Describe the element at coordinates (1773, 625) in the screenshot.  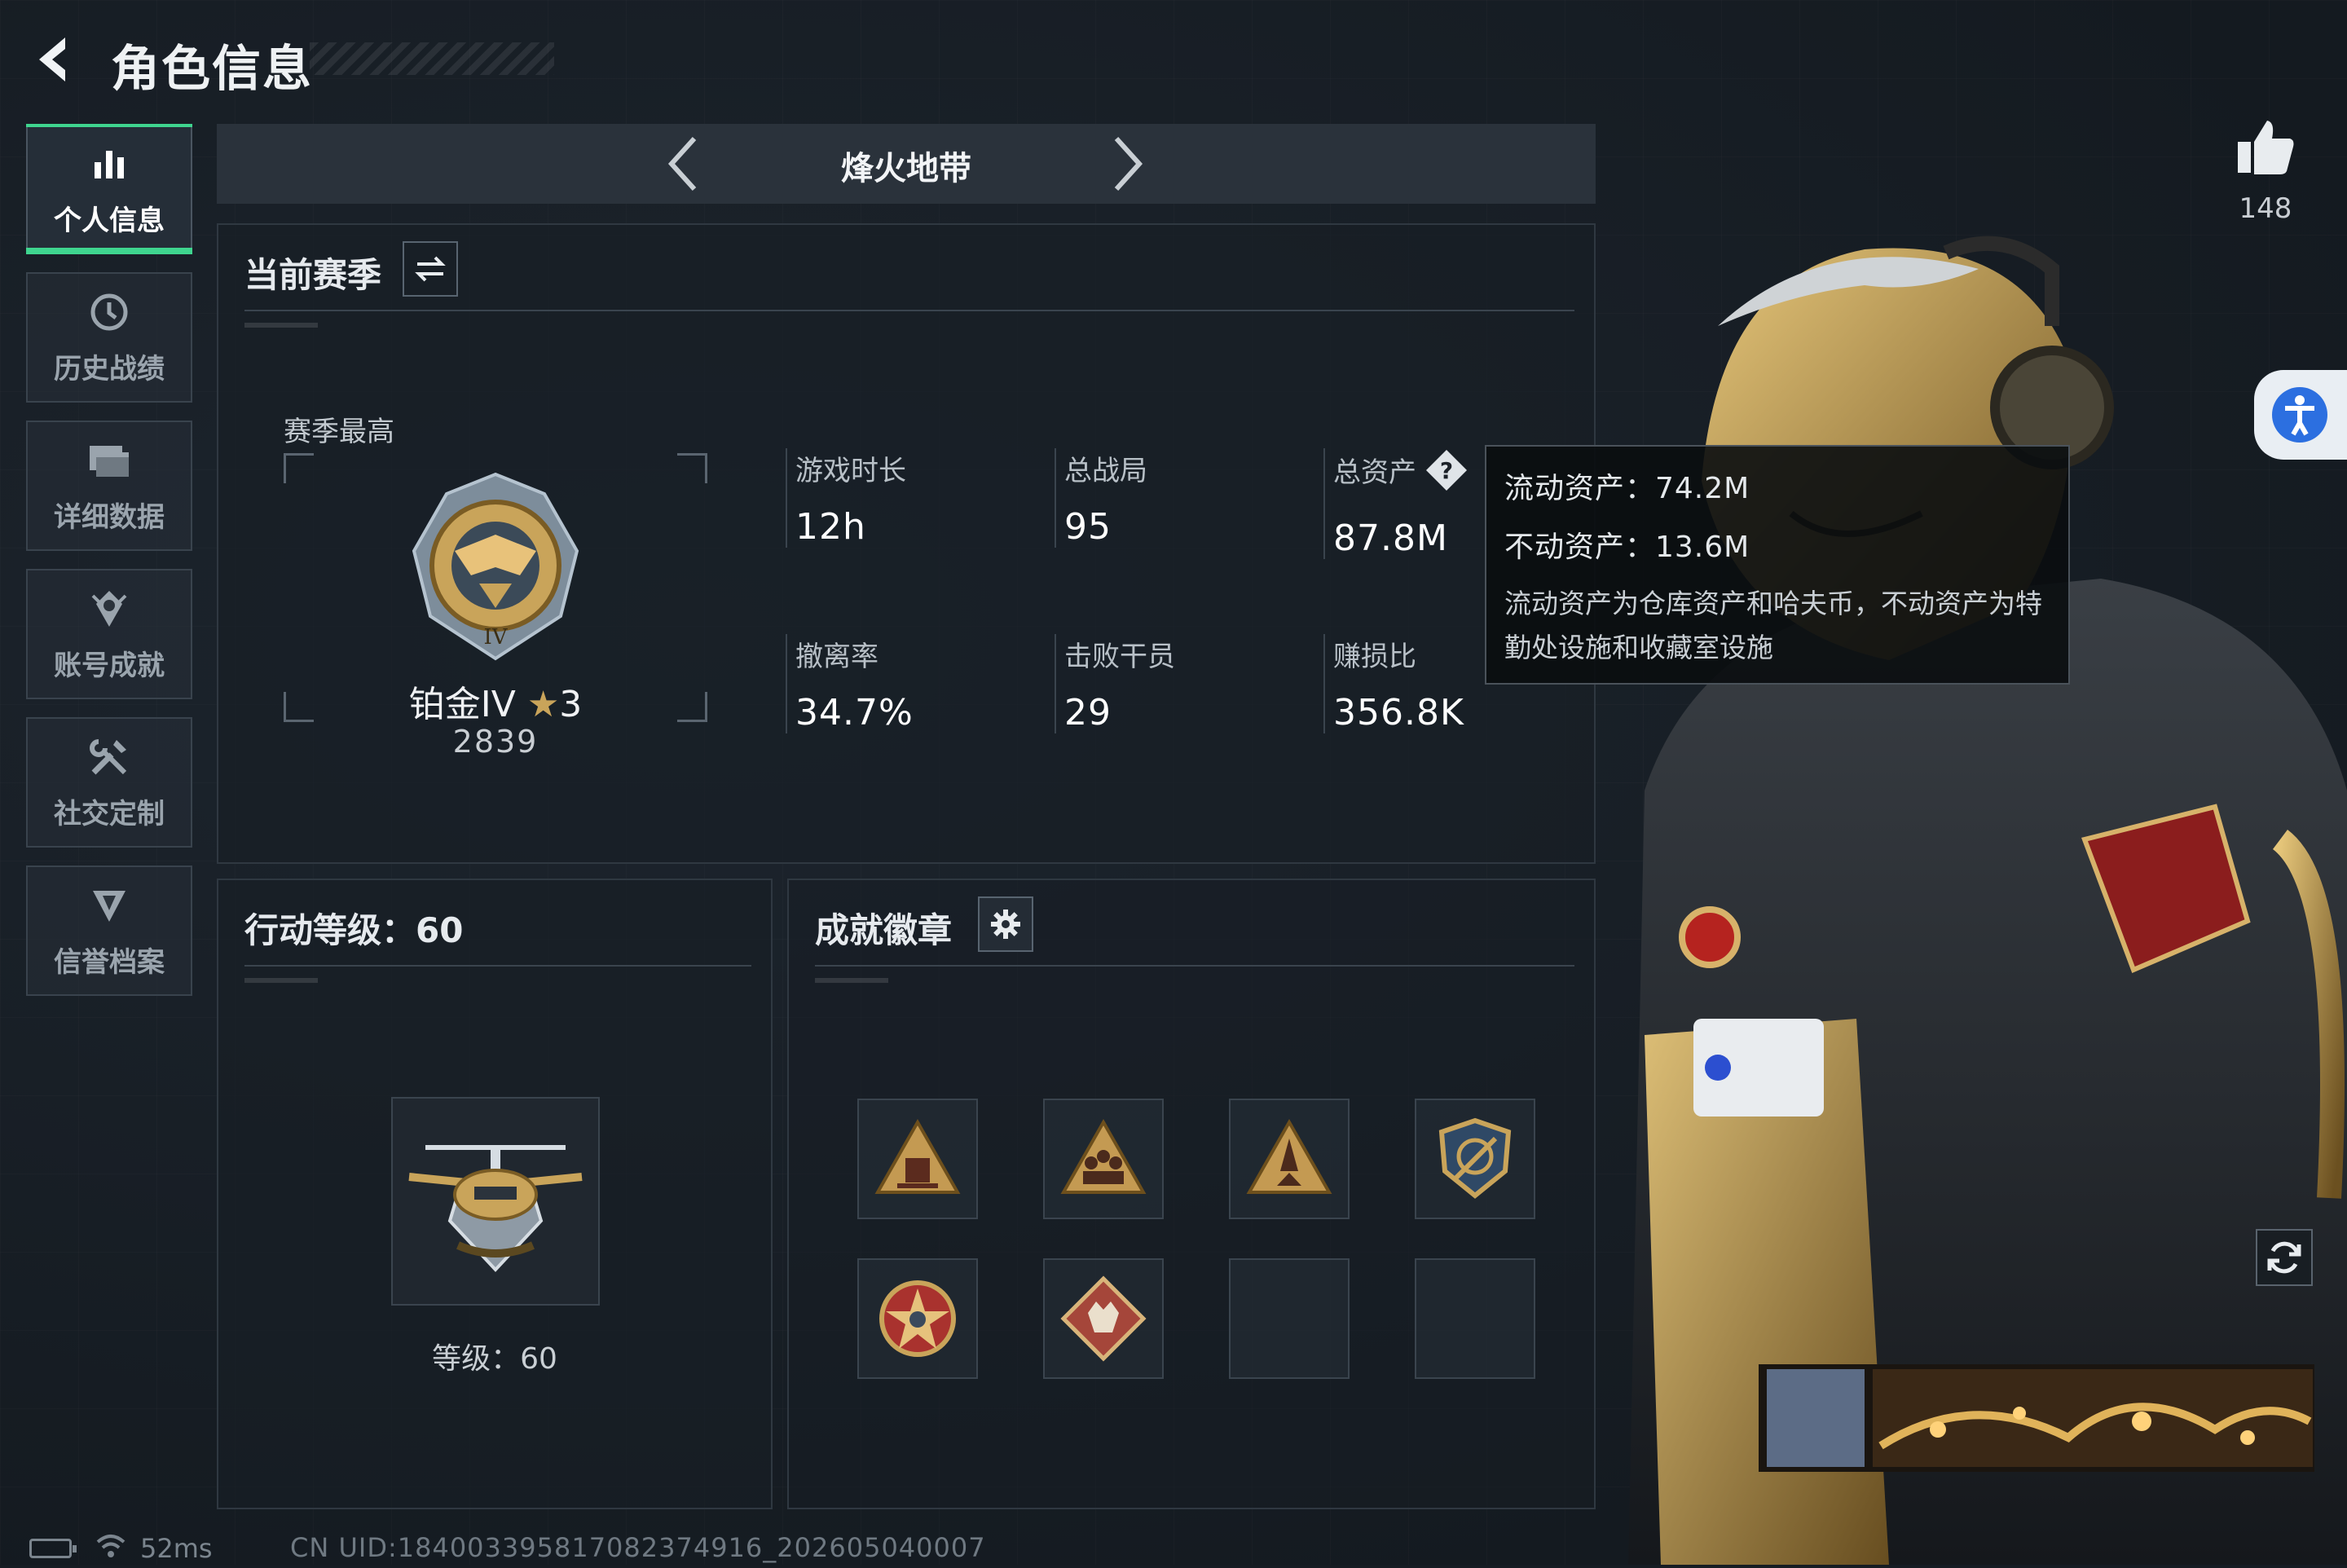
I see `tooltip-description: 流动资产为仓库资产和哈夫币，不动资产为特勤处设施和收藏室设施` at that location.